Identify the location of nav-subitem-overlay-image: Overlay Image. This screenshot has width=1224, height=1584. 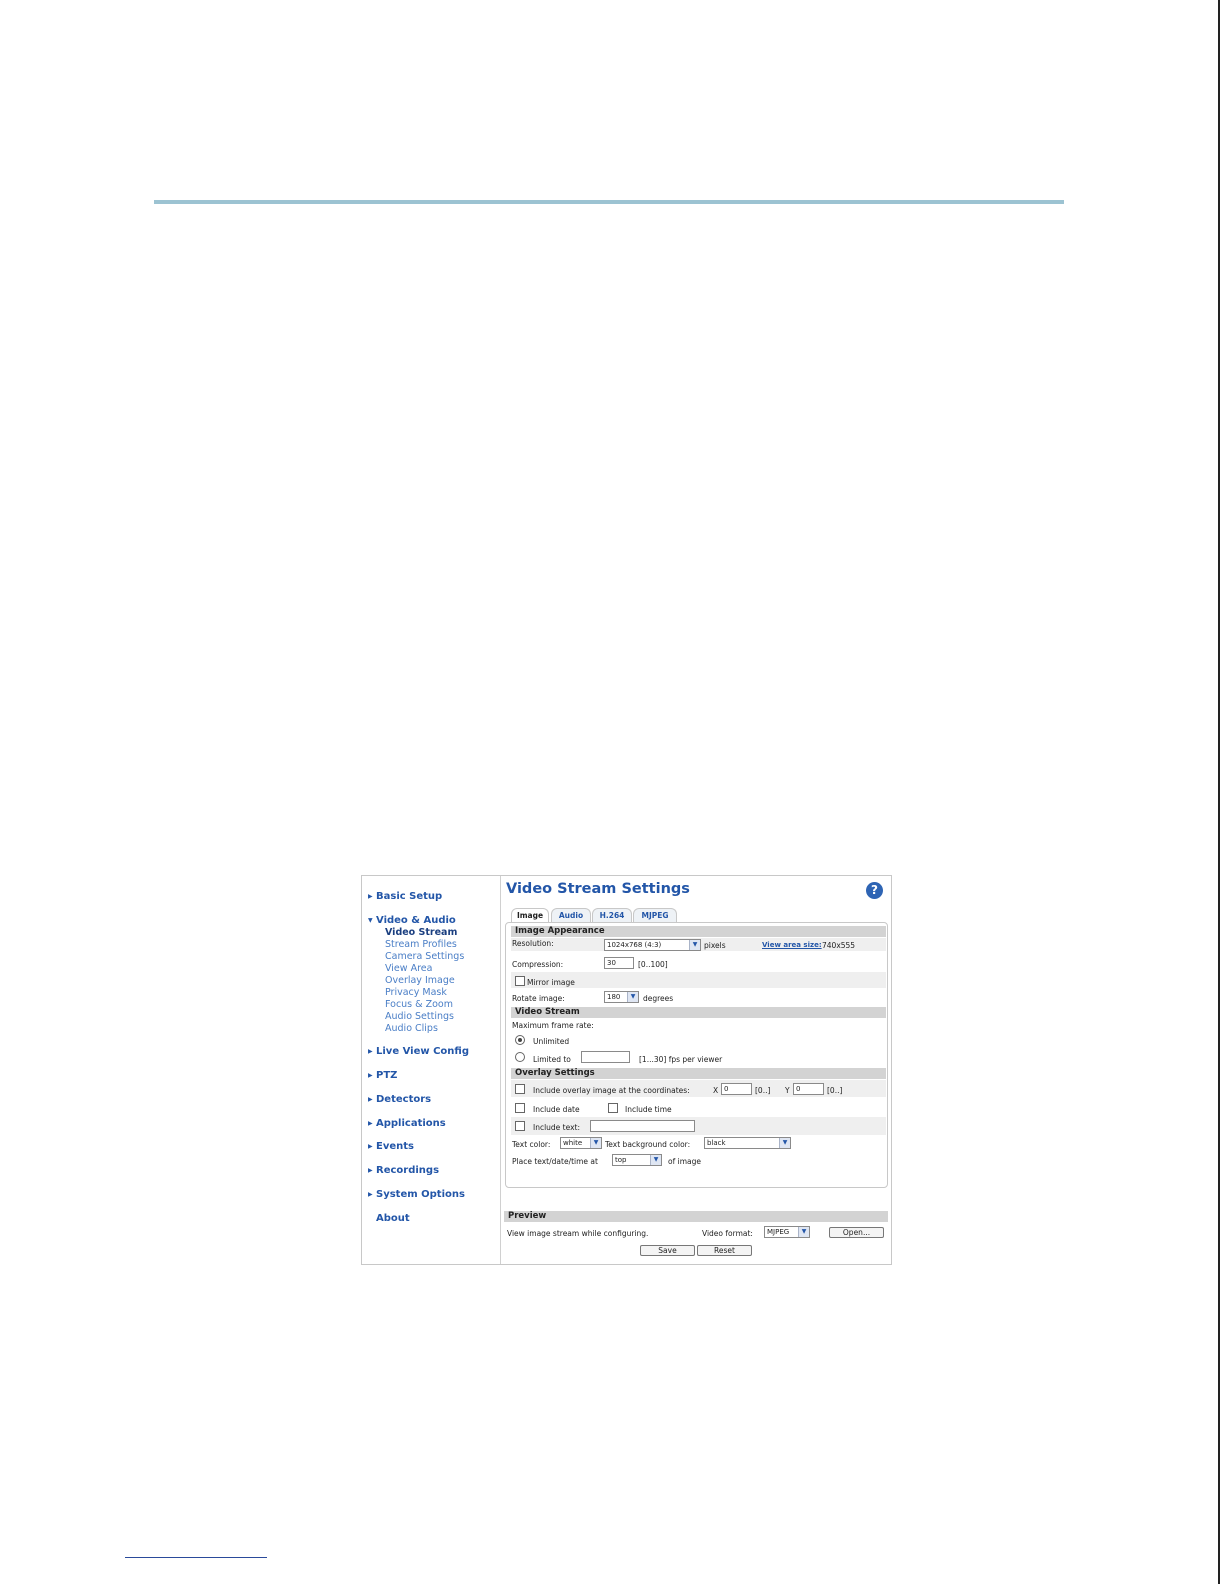
(420, 980).